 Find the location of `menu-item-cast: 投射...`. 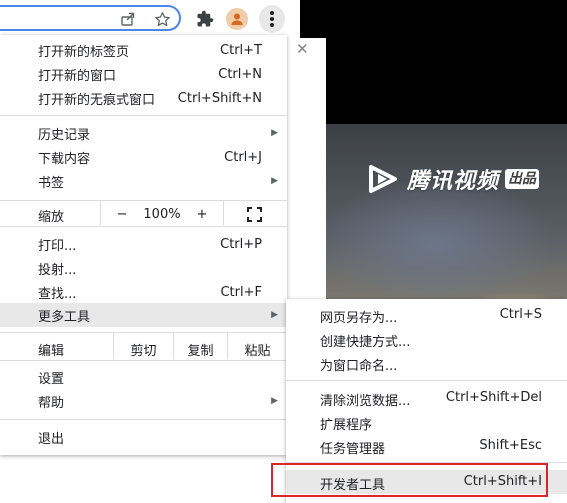

menu-item-cast: 投射... is located at coordinates (143, 268).